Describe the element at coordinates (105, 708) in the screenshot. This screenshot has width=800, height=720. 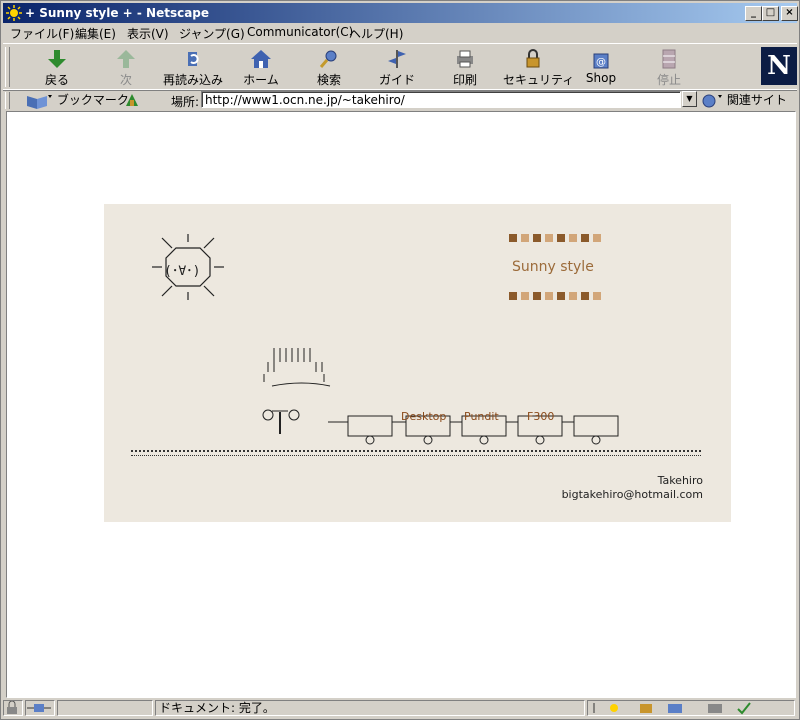
I see `progress-bar` at that location.